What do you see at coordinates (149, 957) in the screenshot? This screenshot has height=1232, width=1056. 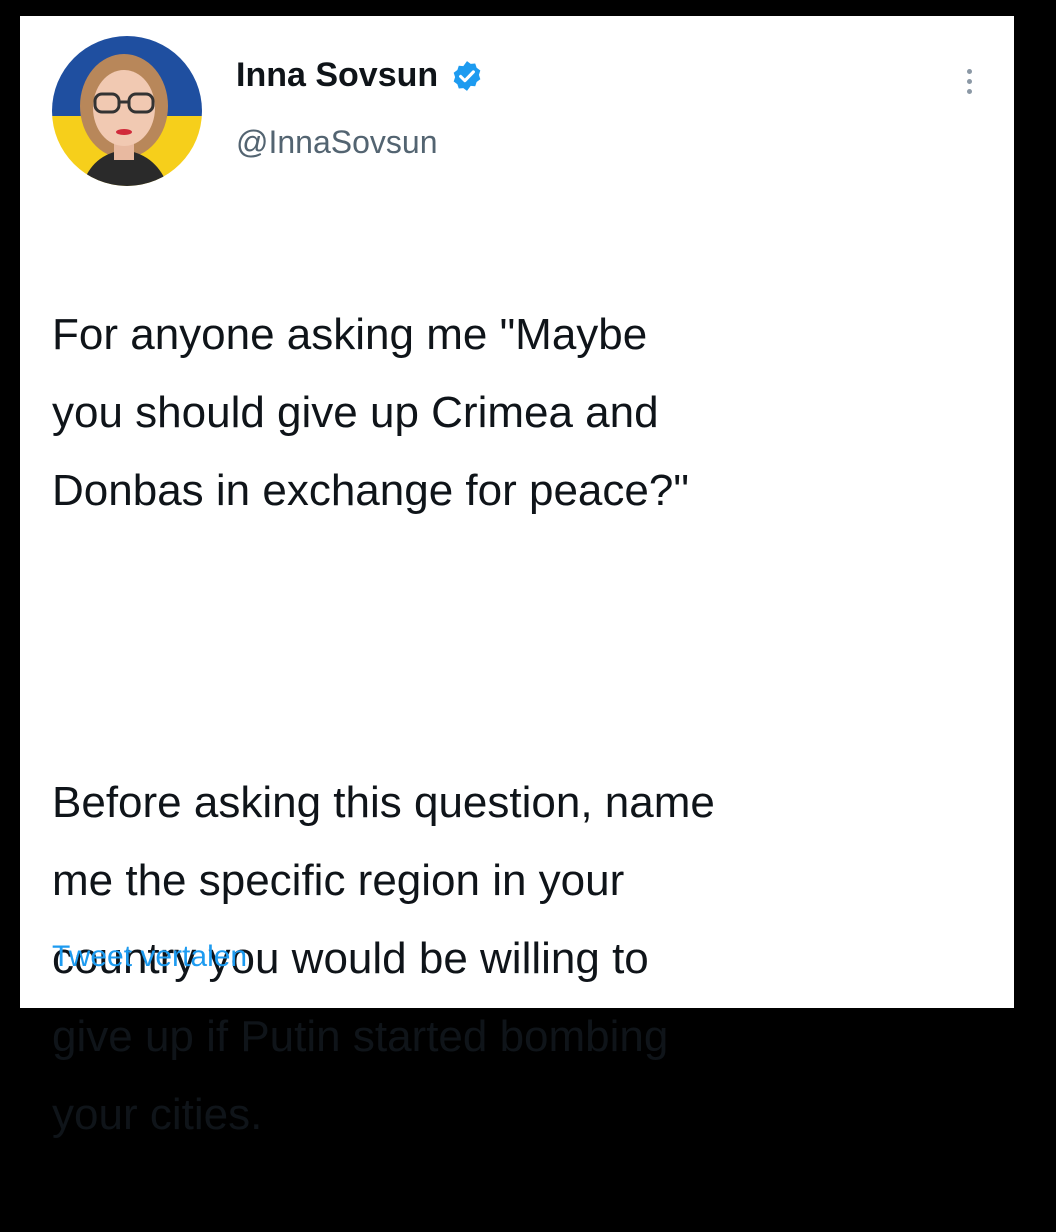 I see `translate-tweet-link: Tweet vertalen` at bounding box center [149, 957].